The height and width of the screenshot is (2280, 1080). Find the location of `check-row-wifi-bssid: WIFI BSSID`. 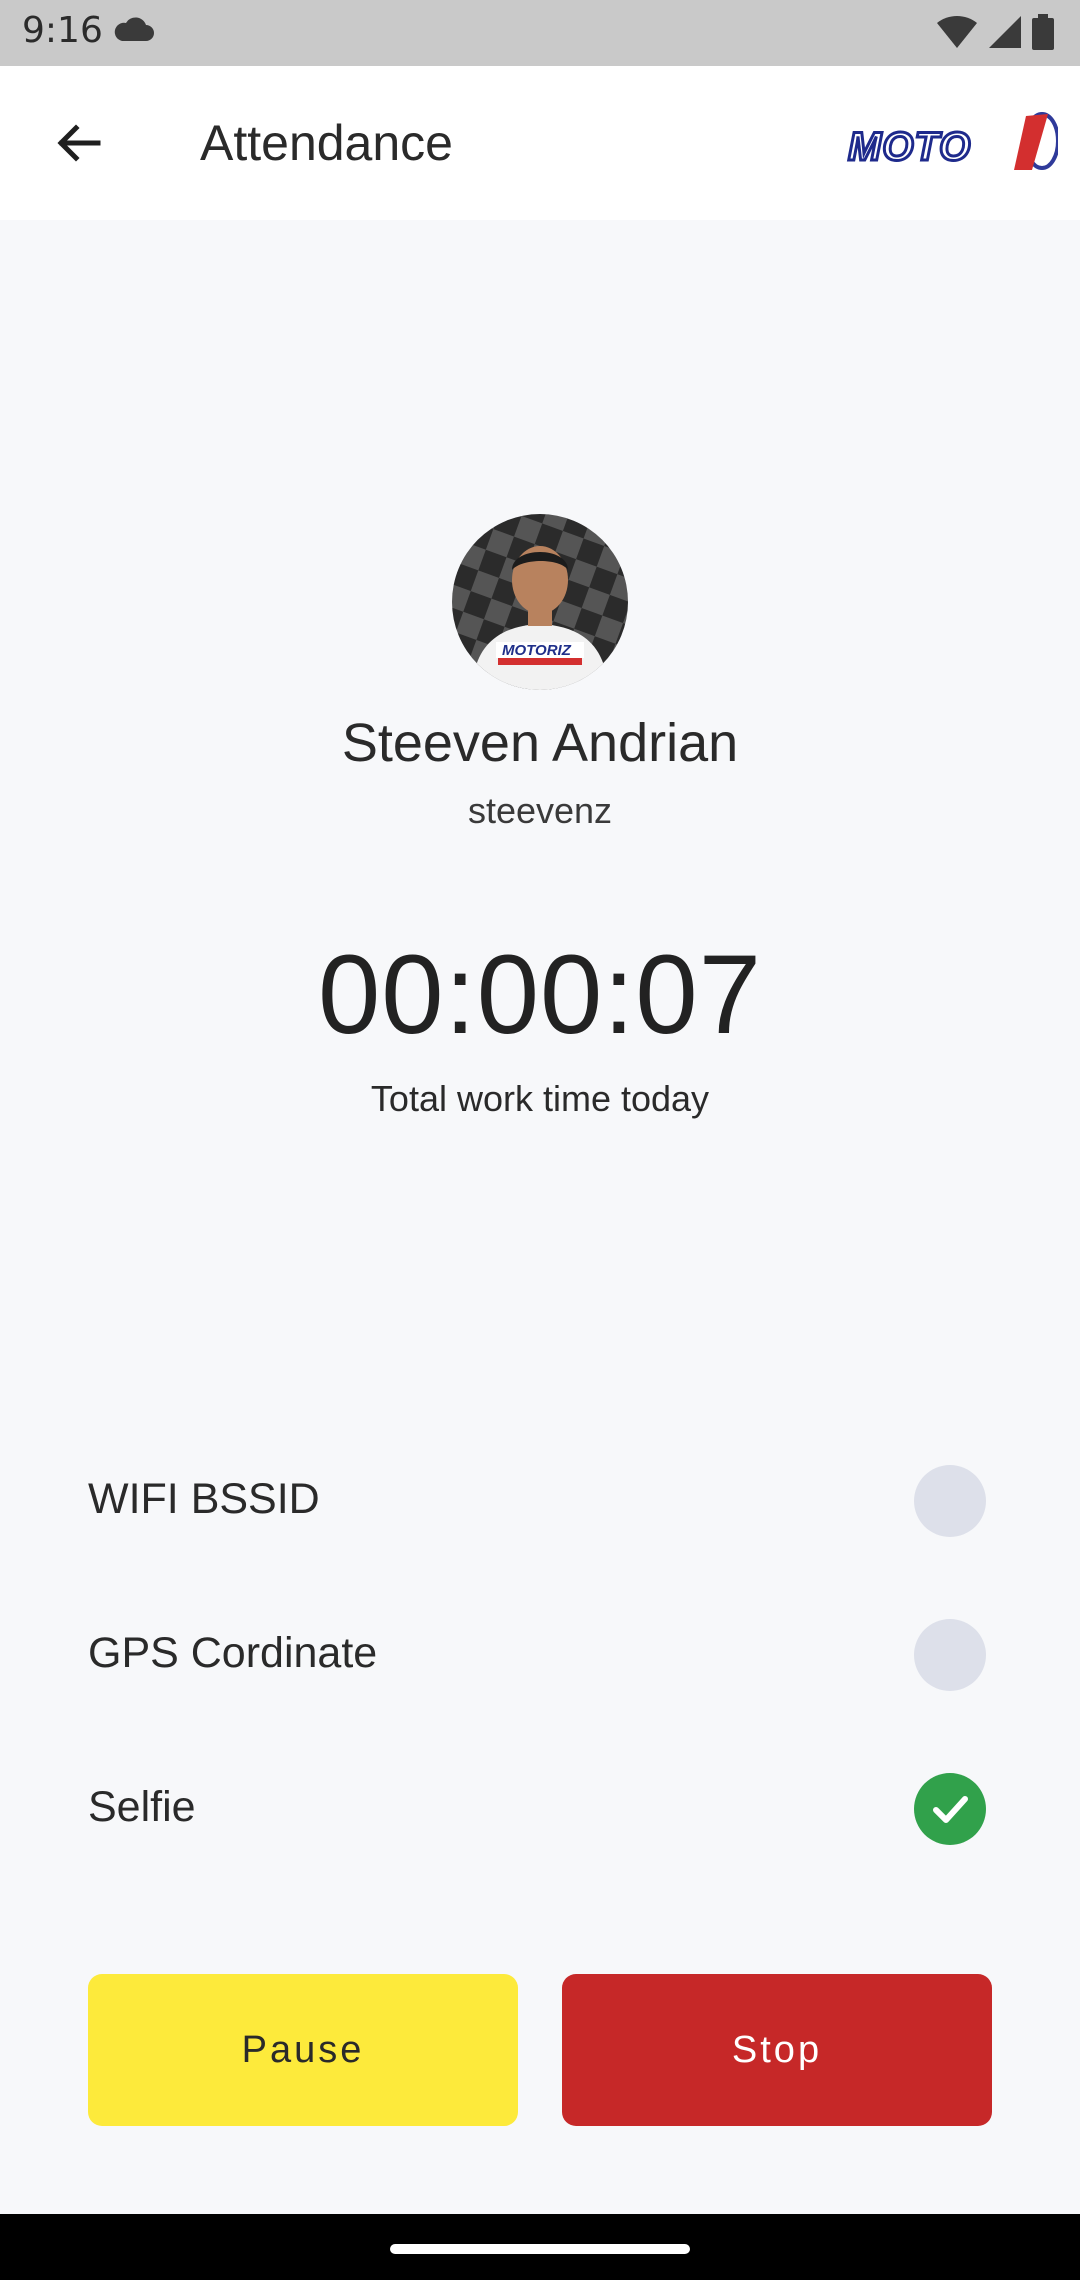

check-row-wifi-bssid: WIFI BSSID is located at coordinates (538, 1501).